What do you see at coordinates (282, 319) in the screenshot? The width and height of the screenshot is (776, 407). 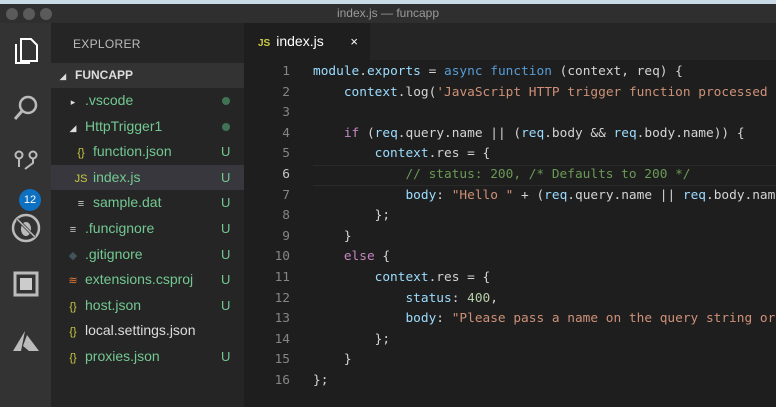 I see `line-number: 13` at bounding box center [282, 319].